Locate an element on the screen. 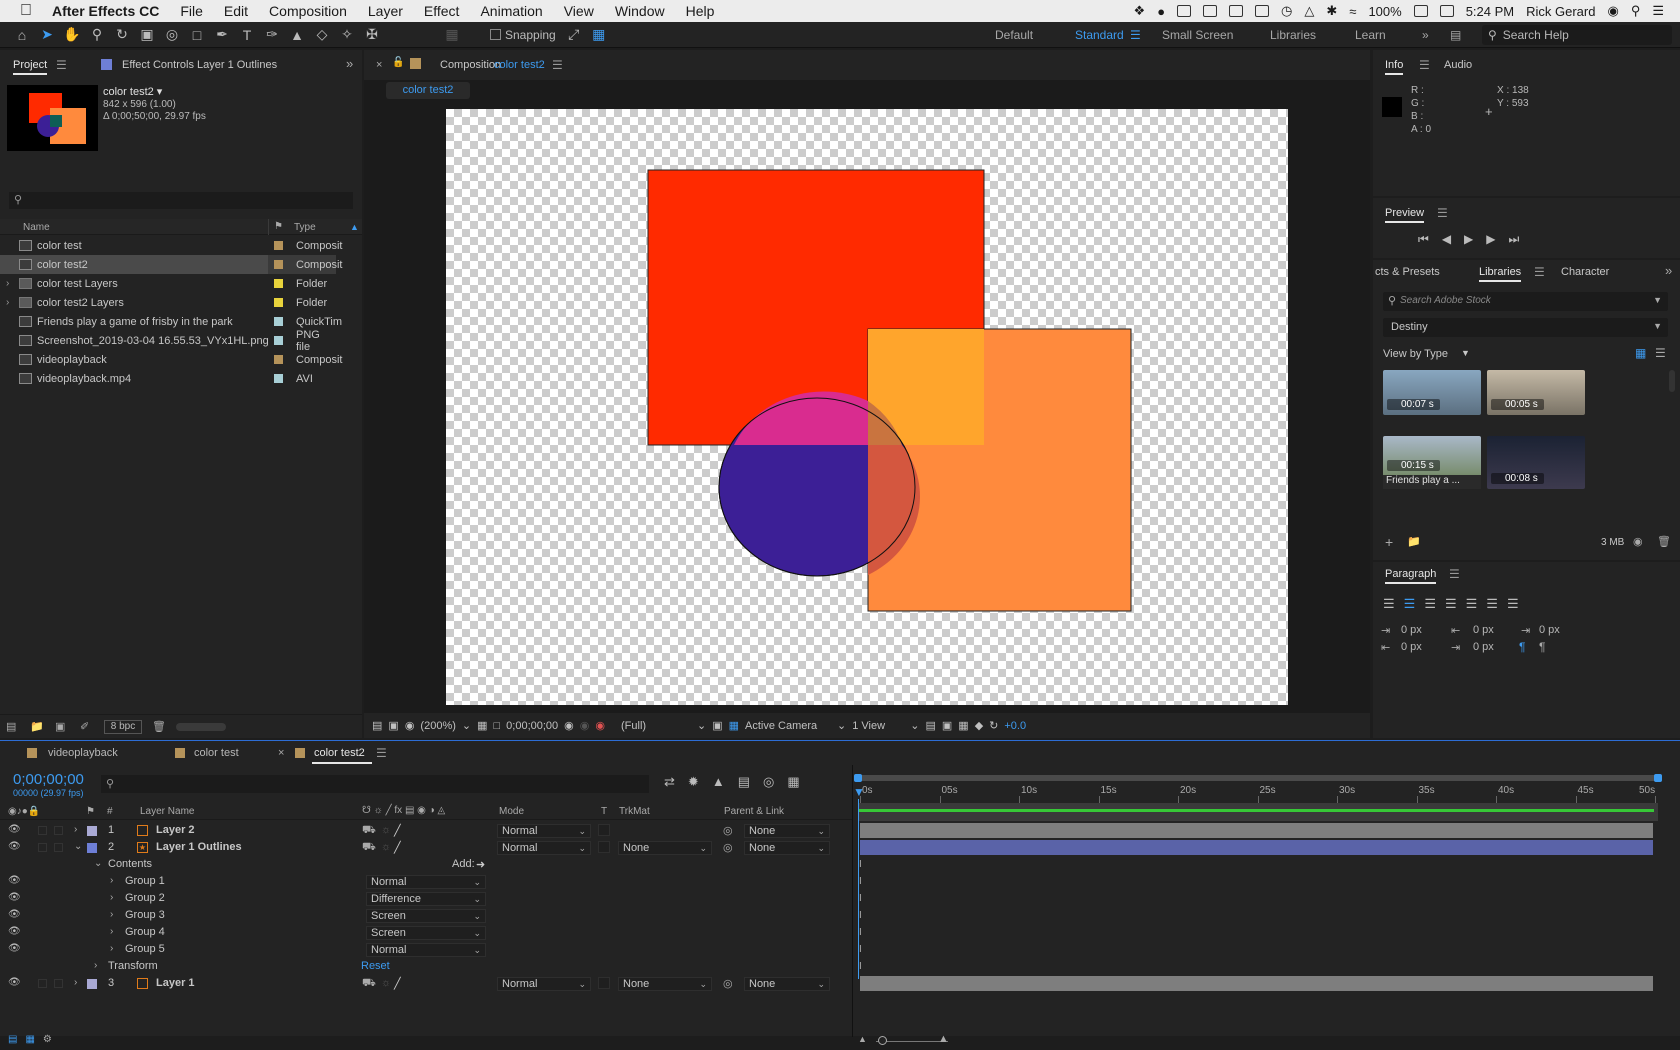 The image size is (1680, 1050). grid-view-icon: ▦ is located at coordinates (1640, 353).